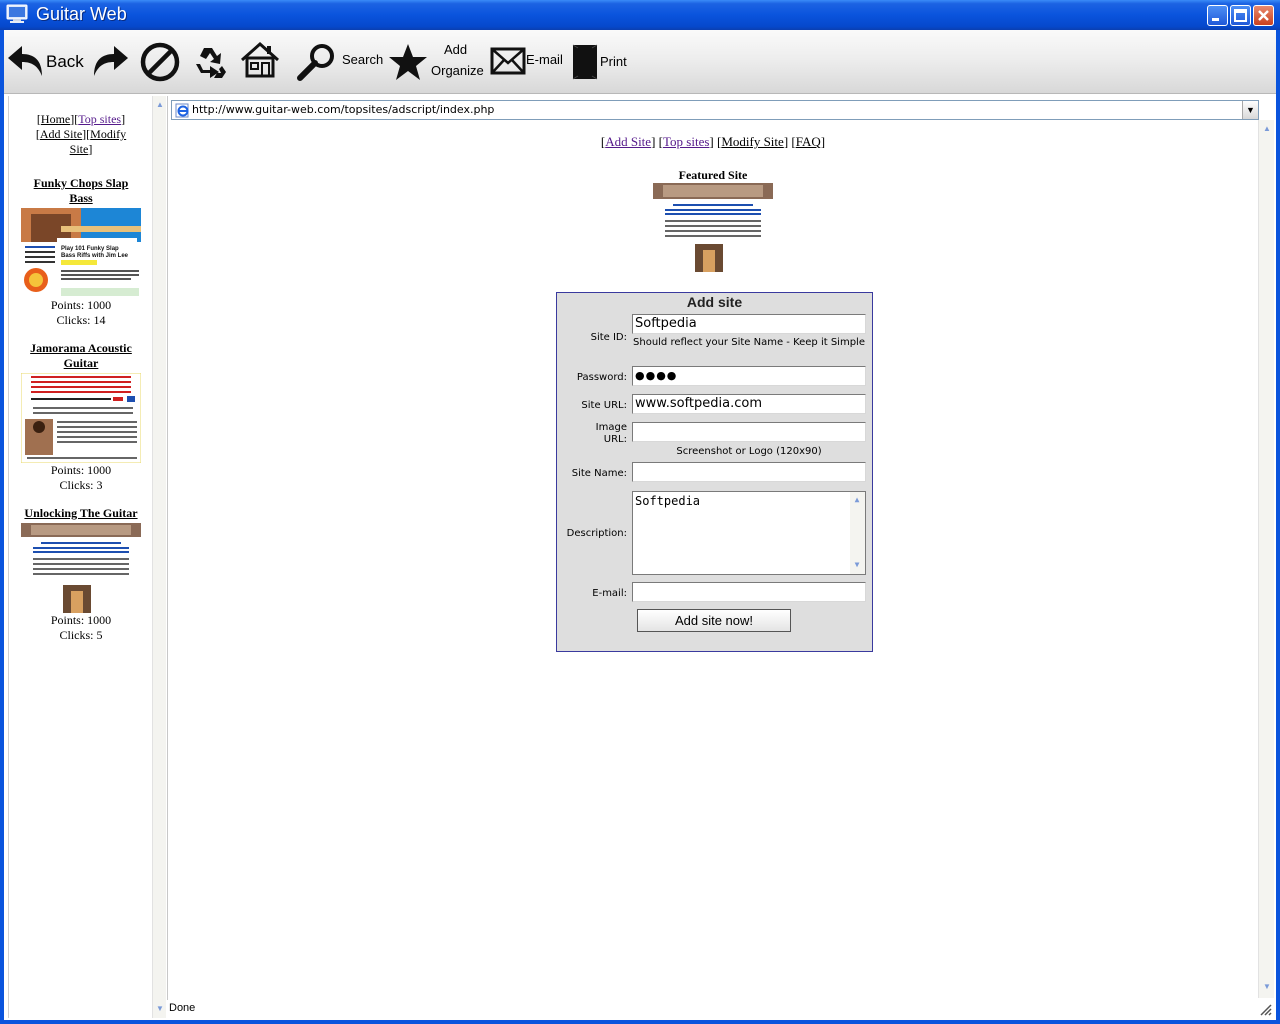 This screenshot has width=1280, height=1024. What do you see at coordinates (17, 13) in the screenshot?
I see `computer-icon` at bounding box center [17, 13].